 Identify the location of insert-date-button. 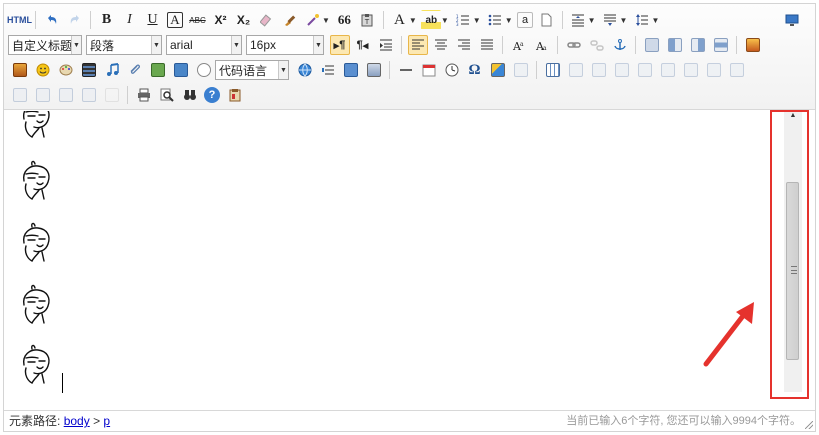
(429, 70).